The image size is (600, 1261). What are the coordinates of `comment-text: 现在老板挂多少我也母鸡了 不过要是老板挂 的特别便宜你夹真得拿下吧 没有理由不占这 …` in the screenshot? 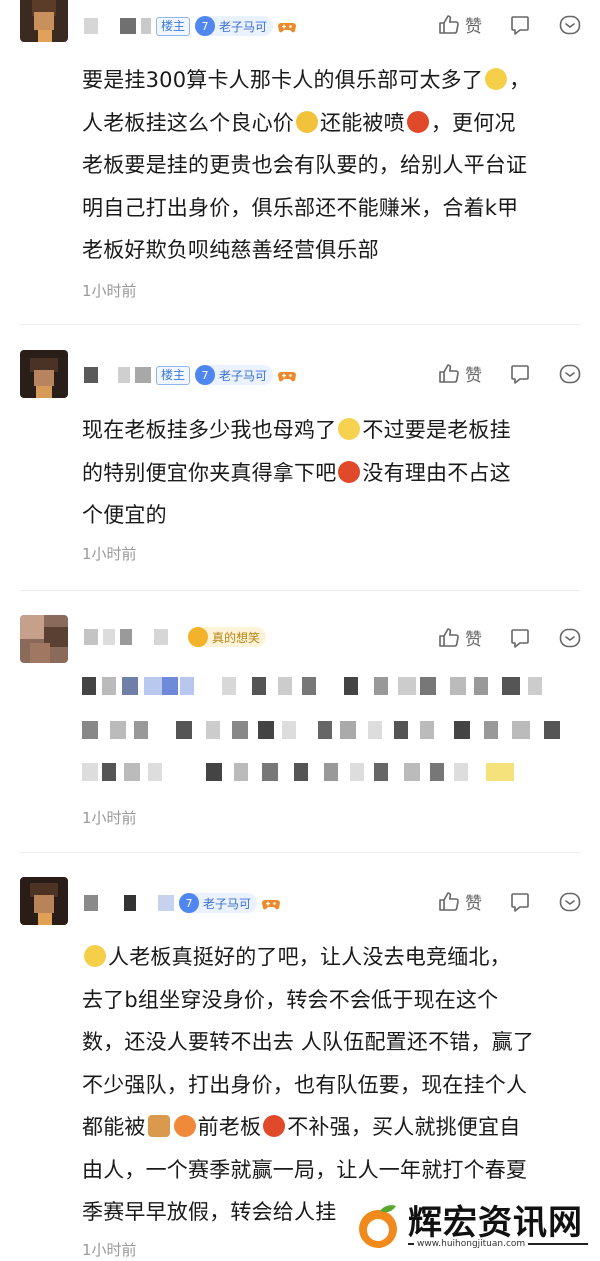 It's located at (296, 472).